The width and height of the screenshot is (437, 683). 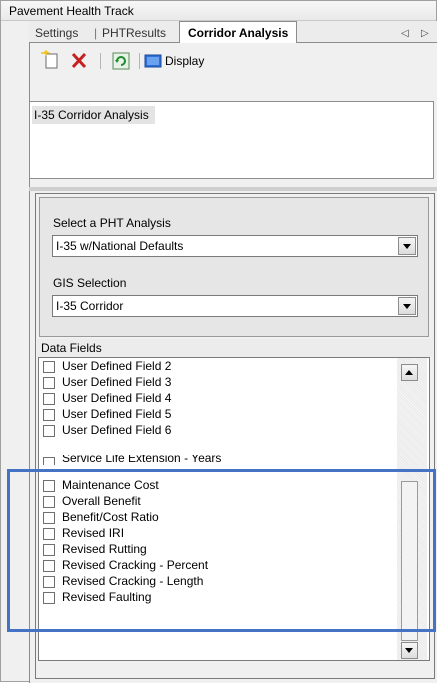 What do you see at coordinates (117, 414) in the screenshot?
I see `field-label: User Defined Field 5` at bounding box center [117, 414].